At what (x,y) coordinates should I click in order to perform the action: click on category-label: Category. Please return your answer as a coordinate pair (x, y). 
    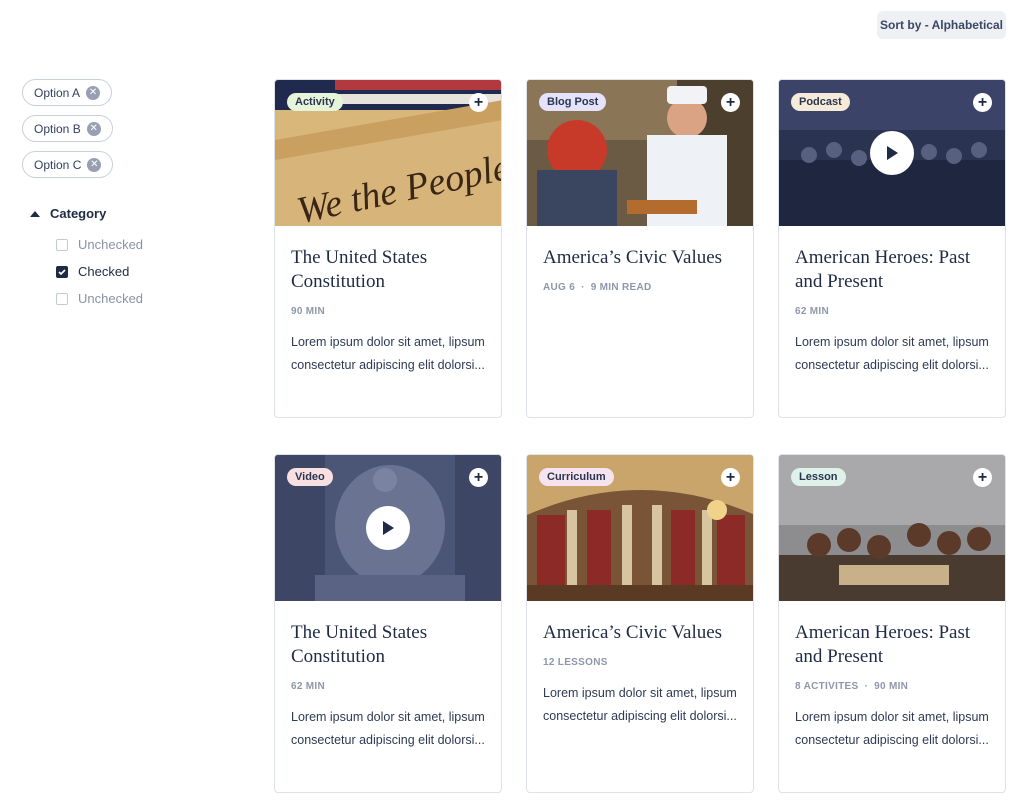
    Looking at the image, I should click on (78, 213).